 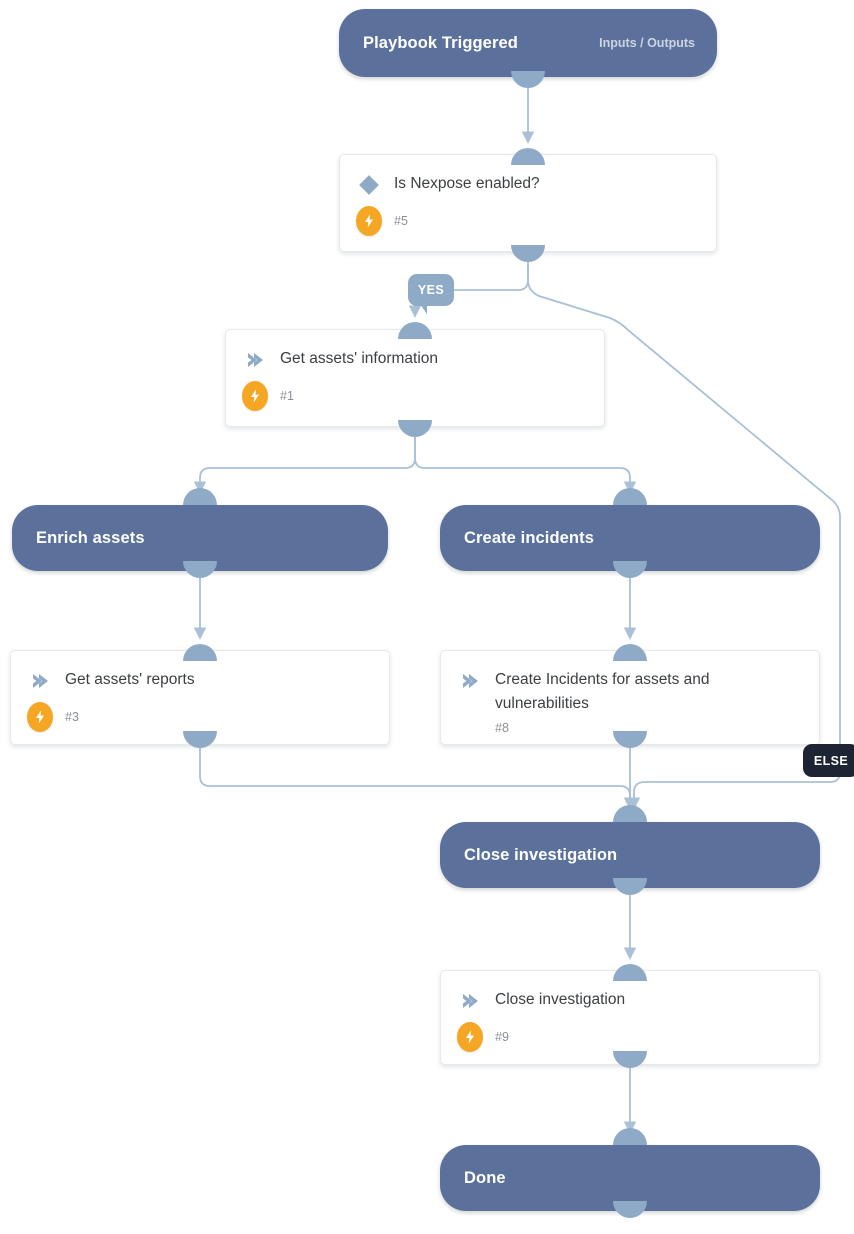 I want to click on task-number: #5, so click(x=401, y=221).